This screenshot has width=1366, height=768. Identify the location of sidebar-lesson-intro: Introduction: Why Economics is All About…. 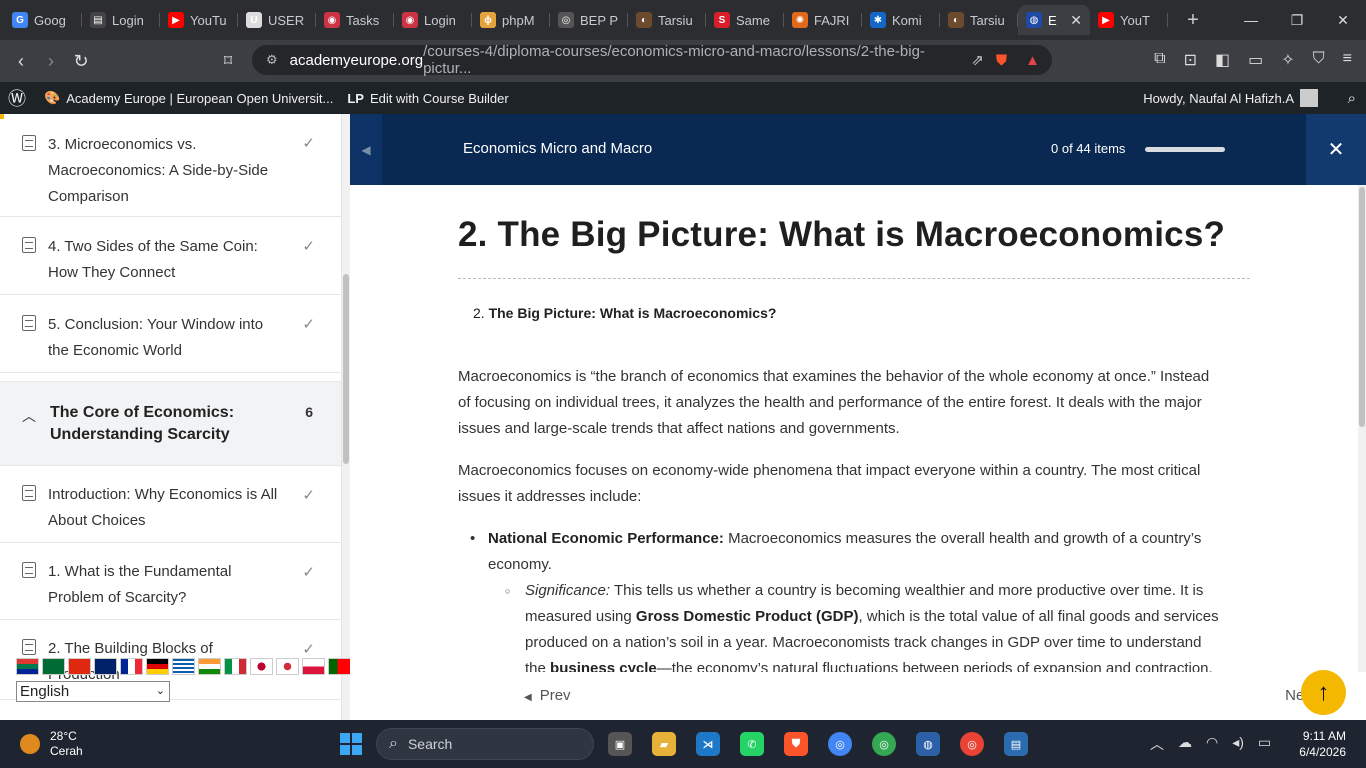
(170, 504).